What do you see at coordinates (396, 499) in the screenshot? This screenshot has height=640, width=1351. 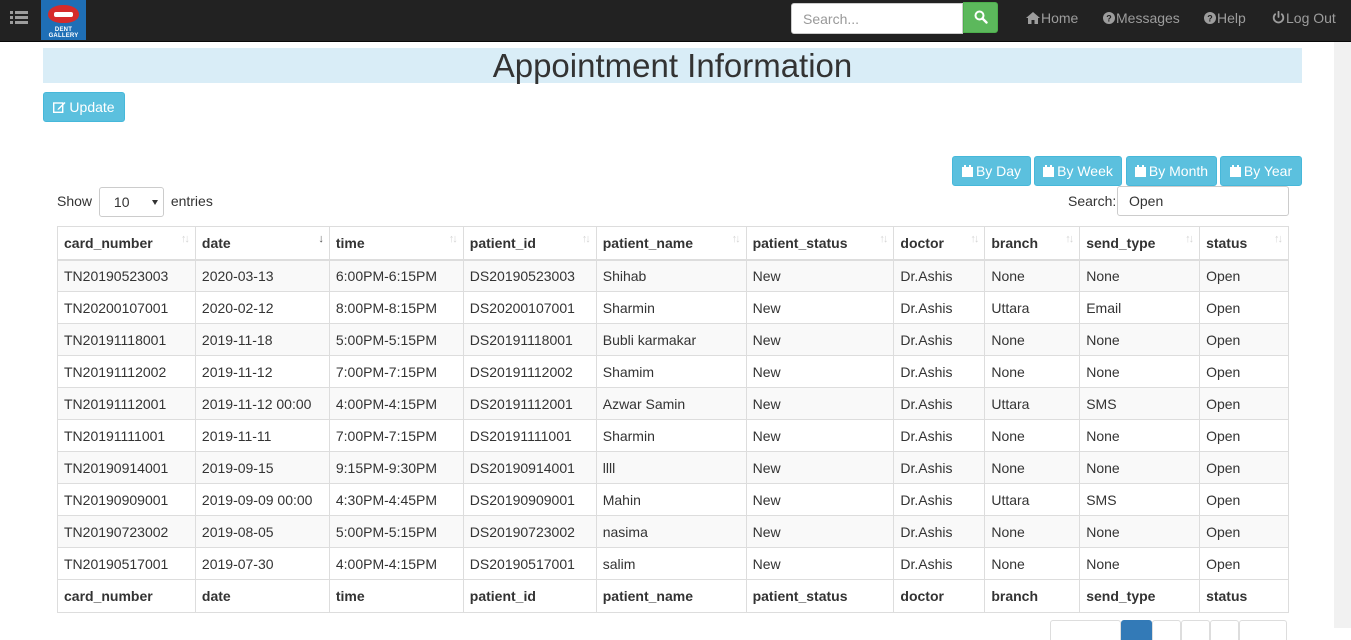 I see `cell-time: 4:30PM-4:45PM` at bounding box center [396, 499].